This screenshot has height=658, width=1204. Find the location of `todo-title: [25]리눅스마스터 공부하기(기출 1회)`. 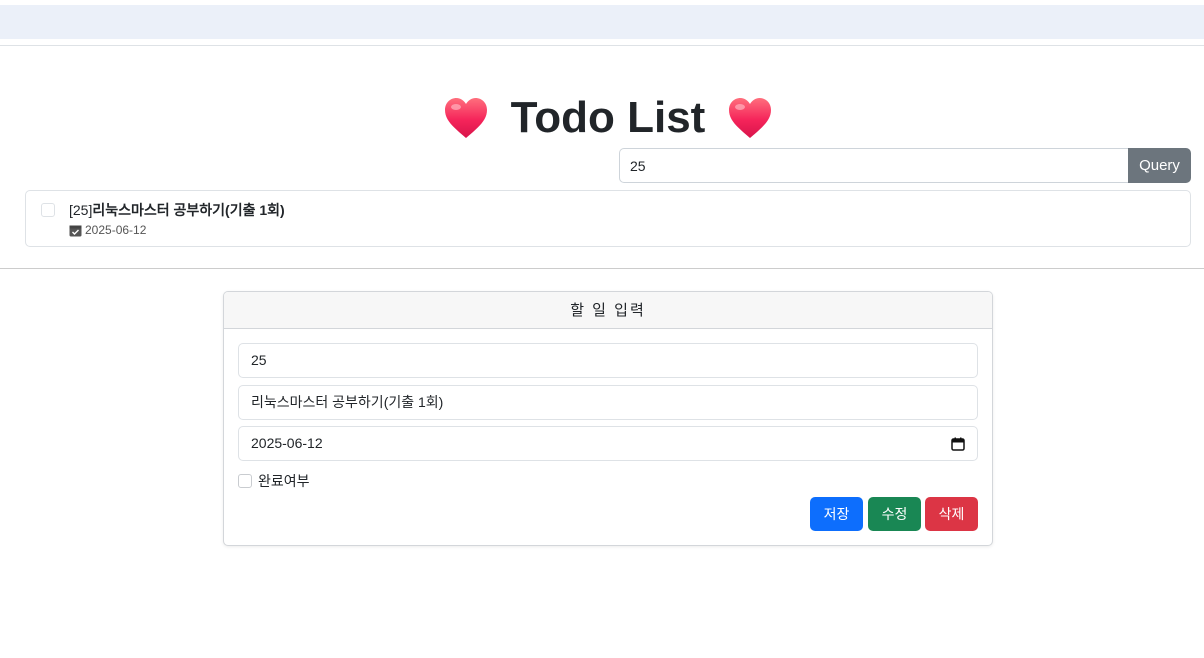

todo-title: [25]리눅스마스터 공부하기(기출 1회) is located at coordinates (177, 210).